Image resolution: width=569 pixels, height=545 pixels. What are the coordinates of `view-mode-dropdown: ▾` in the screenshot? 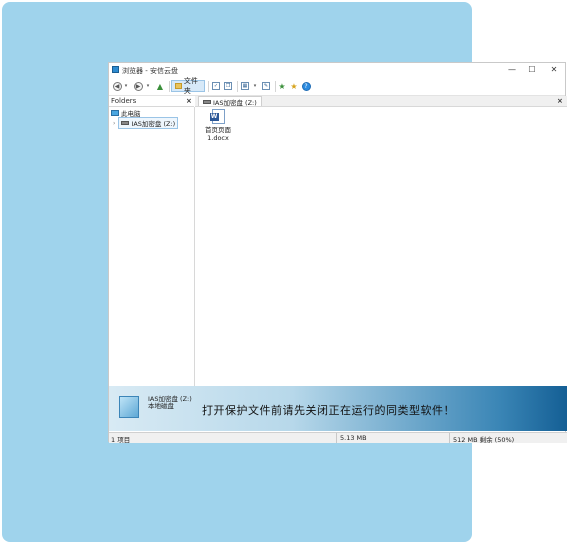 It's located at (255, 86).